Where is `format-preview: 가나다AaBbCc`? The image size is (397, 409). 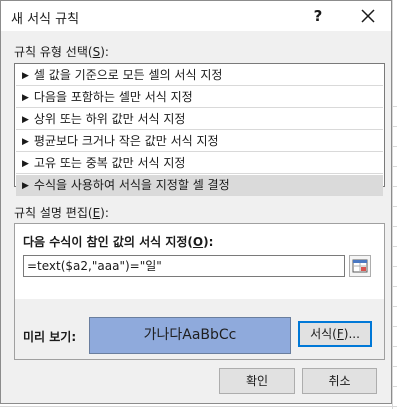
format-preview: 가나다AaBbCc is located at coordinates (190, 335).